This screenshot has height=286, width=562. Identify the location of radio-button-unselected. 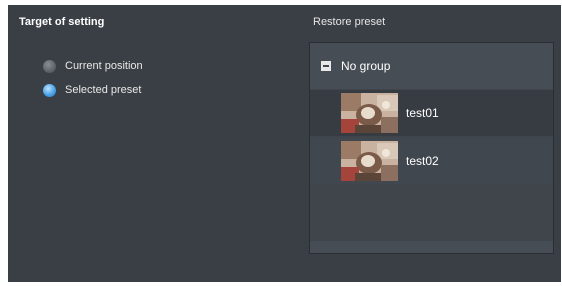
(49, 66).